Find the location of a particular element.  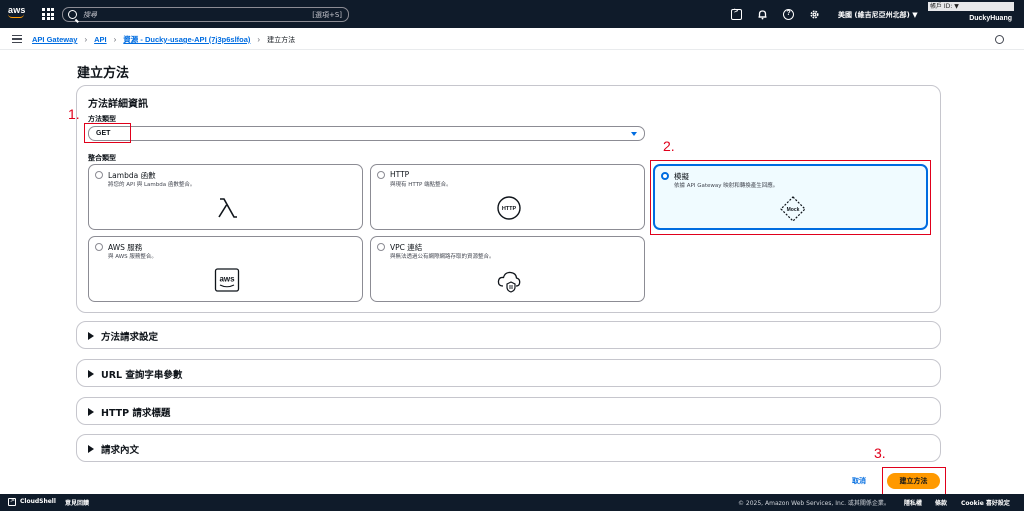

region-selector: 美國 (維吉尼亞州北部) ▼ is located at coordinates (878, 15).